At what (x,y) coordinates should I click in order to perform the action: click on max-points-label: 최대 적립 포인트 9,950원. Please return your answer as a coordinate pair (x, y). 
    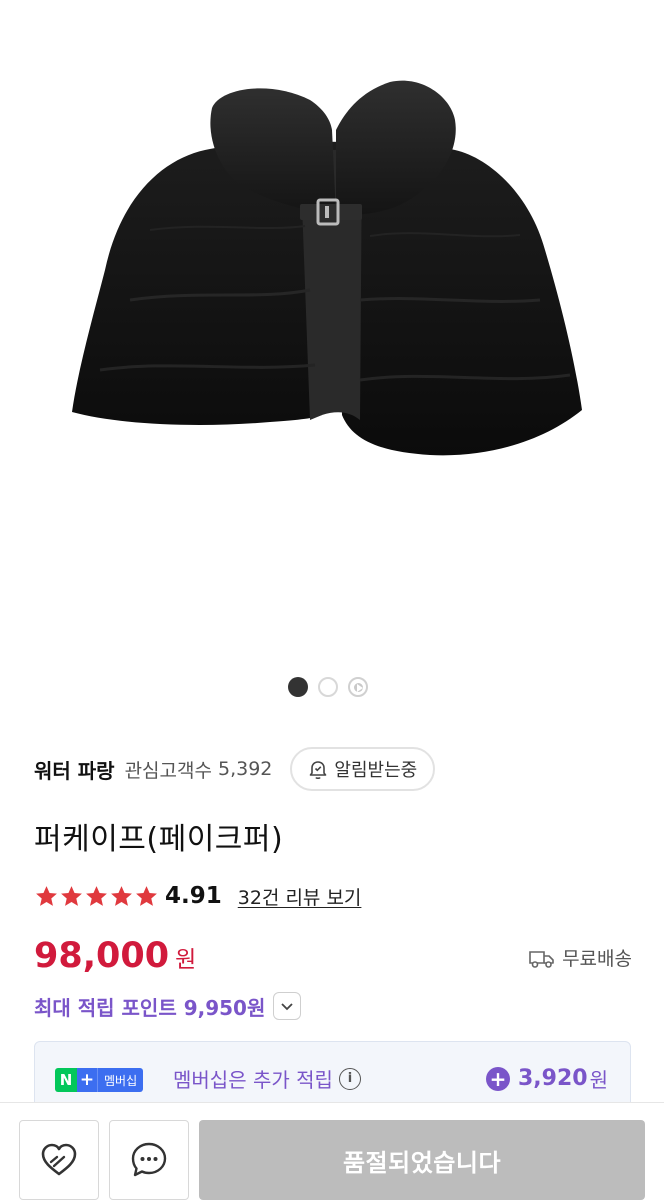
    Looking at the image, I should click on (150, 1007).